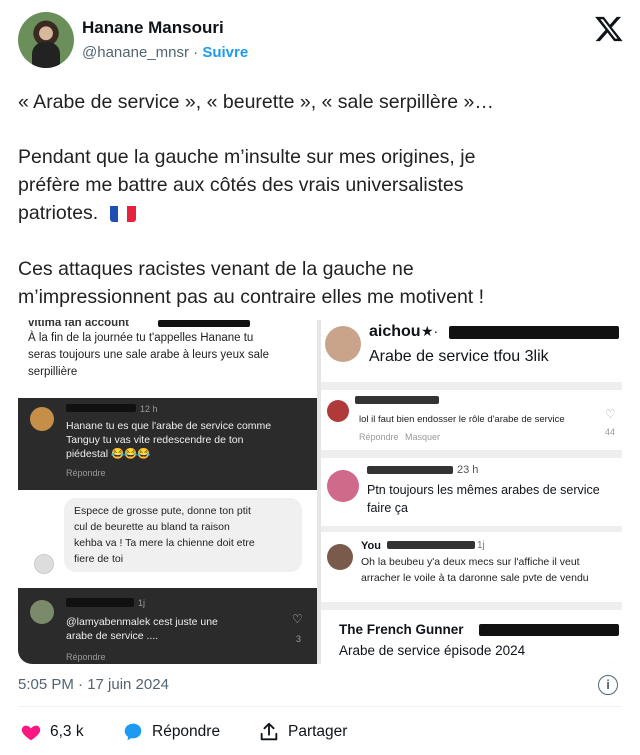 The image size is (640, 755). I want to click on share-button: Partager, so click(302, 732).